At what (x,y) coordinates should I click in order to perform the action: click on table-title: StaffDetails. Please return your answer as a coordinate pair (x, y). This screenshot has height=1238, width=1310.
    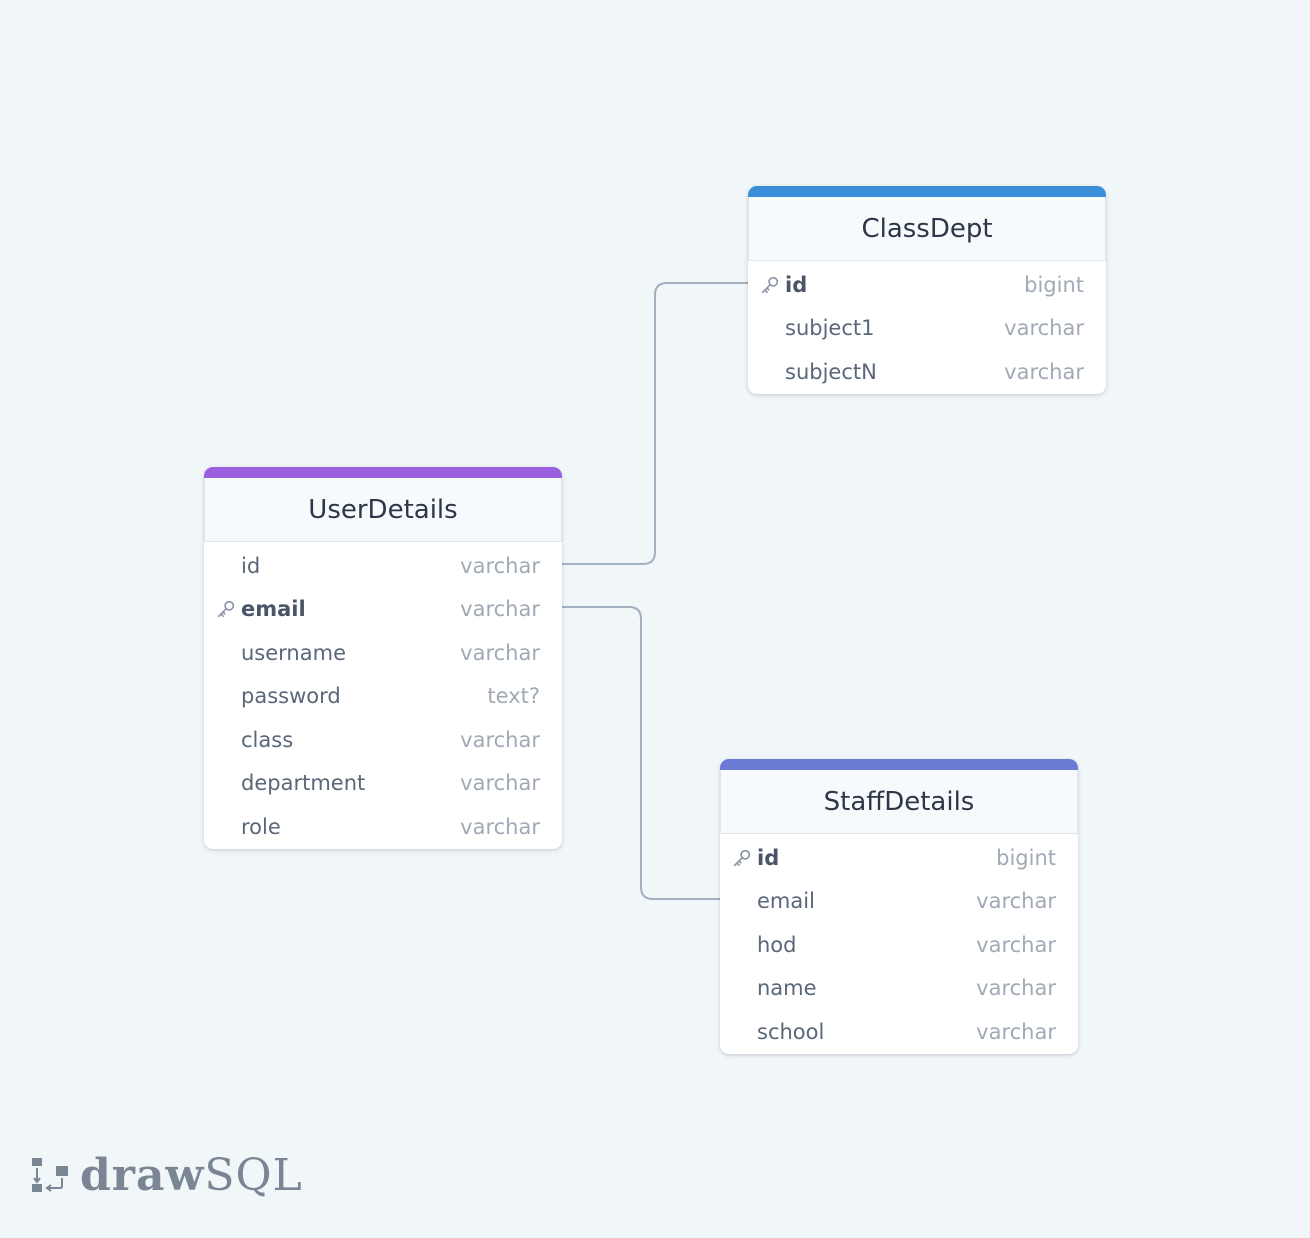
    Looking at the image, I should click on (899, 802).